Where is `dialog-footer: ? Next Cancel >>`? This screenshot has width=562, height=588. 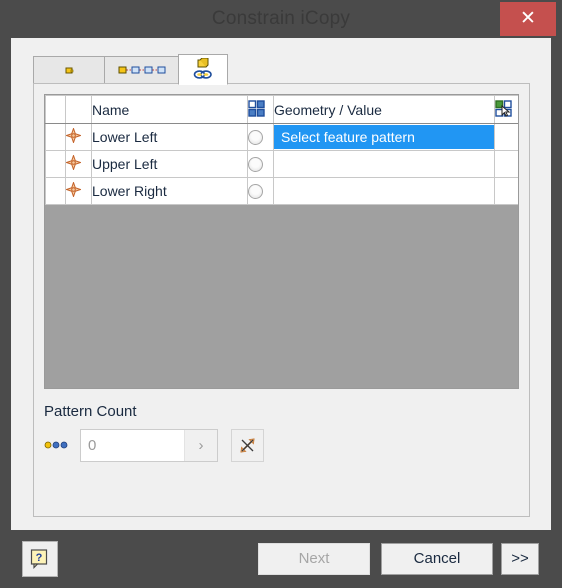 dialog-footer: ? Next Cancel >> is located at coordinates (281, 559).